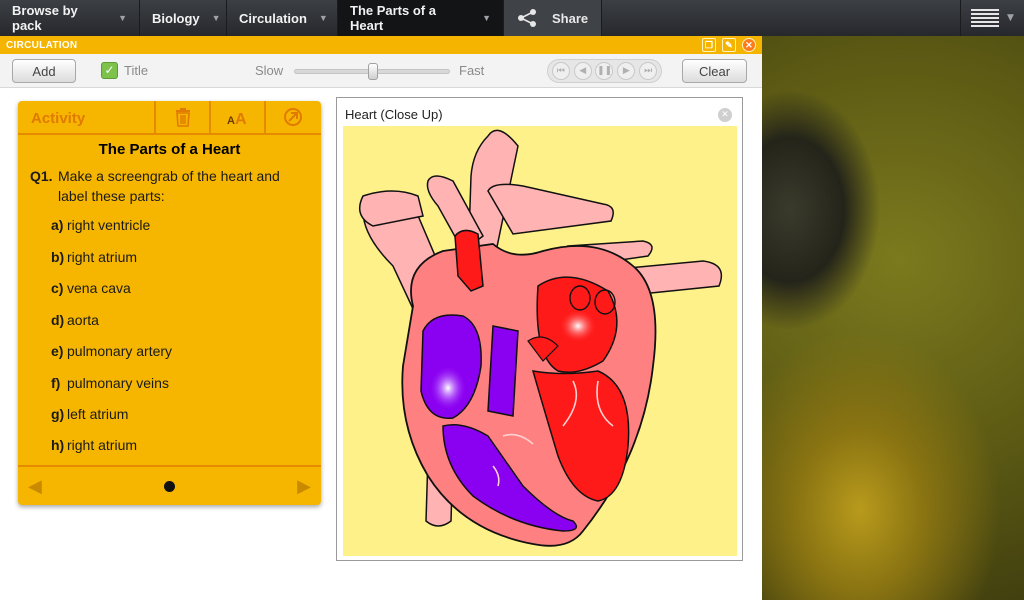 The width and height of the screenshot is (1024, 600). I want to click on text-size-button: A A, so click(236, 117).